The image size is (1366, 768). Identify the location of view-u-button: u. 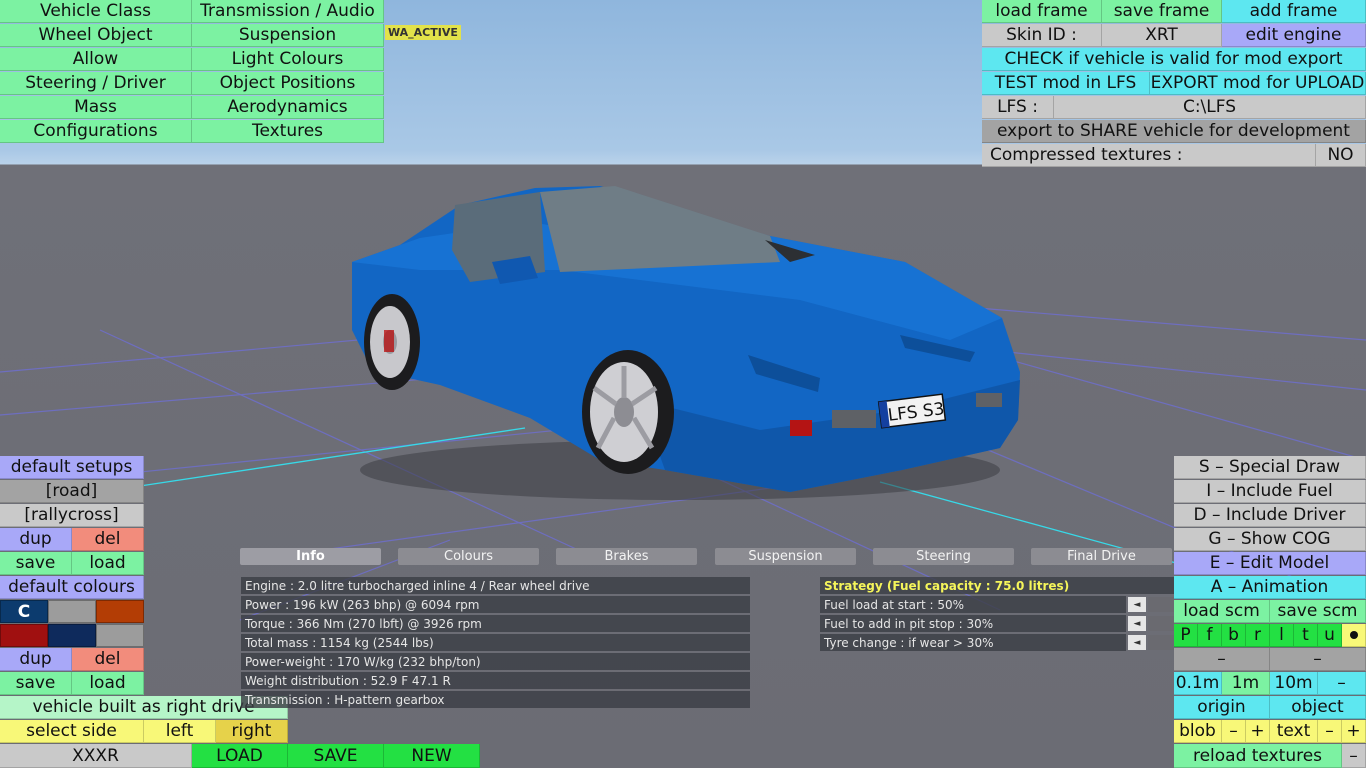
(1330, 635).